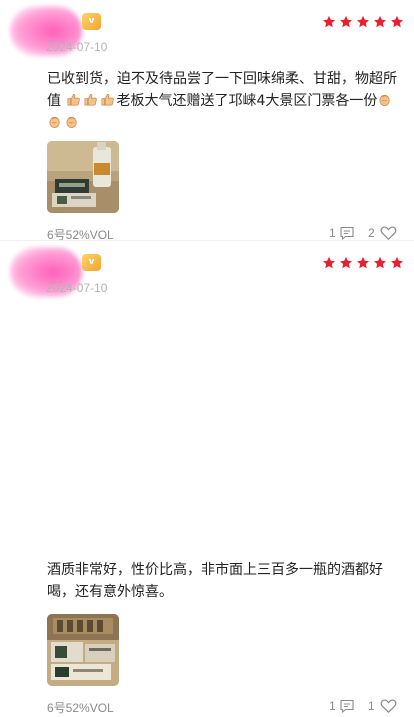 This screenshot has width=414, height=717. I want to click on product-variant: 6号52%VOL, so click(80, 708).